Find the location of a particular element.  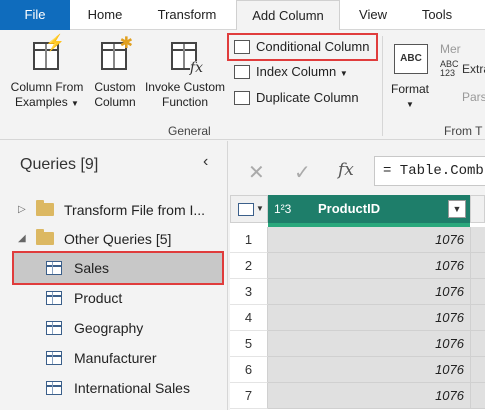

whole-number-type-icon: 1²3 is located at coordinates (282, 209).